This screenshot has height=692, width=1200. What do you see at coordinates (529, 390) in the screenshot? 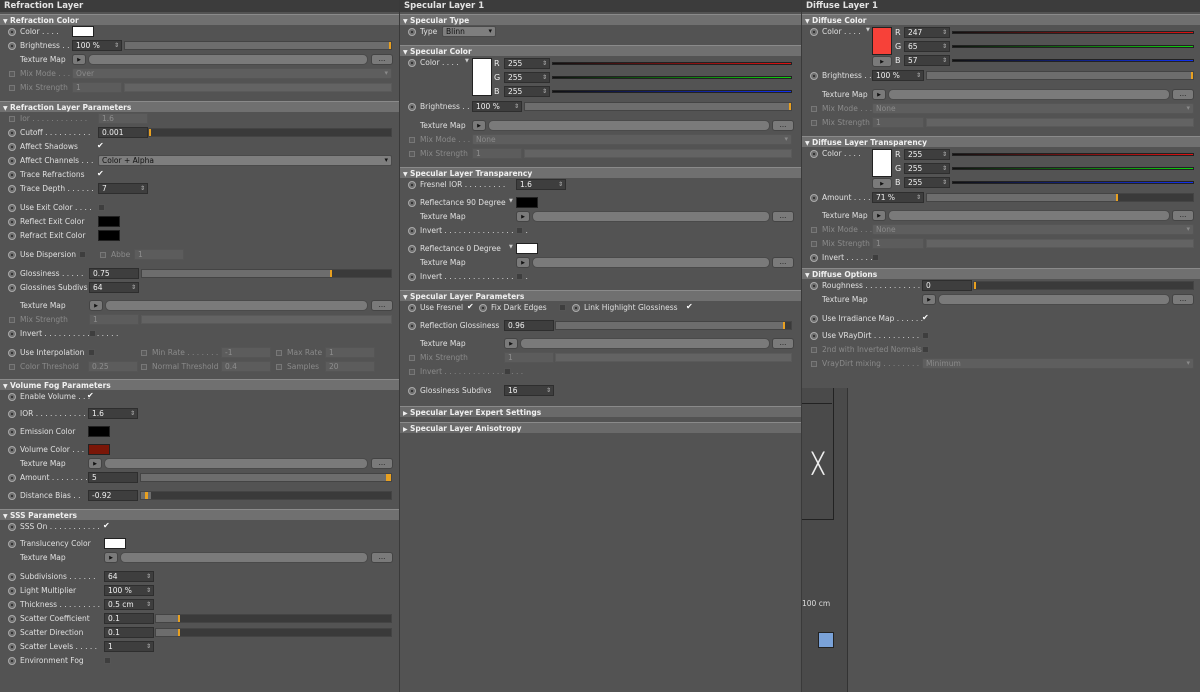
I see `gloss-subdivs-field: 16 ⇕` at bounding box center [529, 390].